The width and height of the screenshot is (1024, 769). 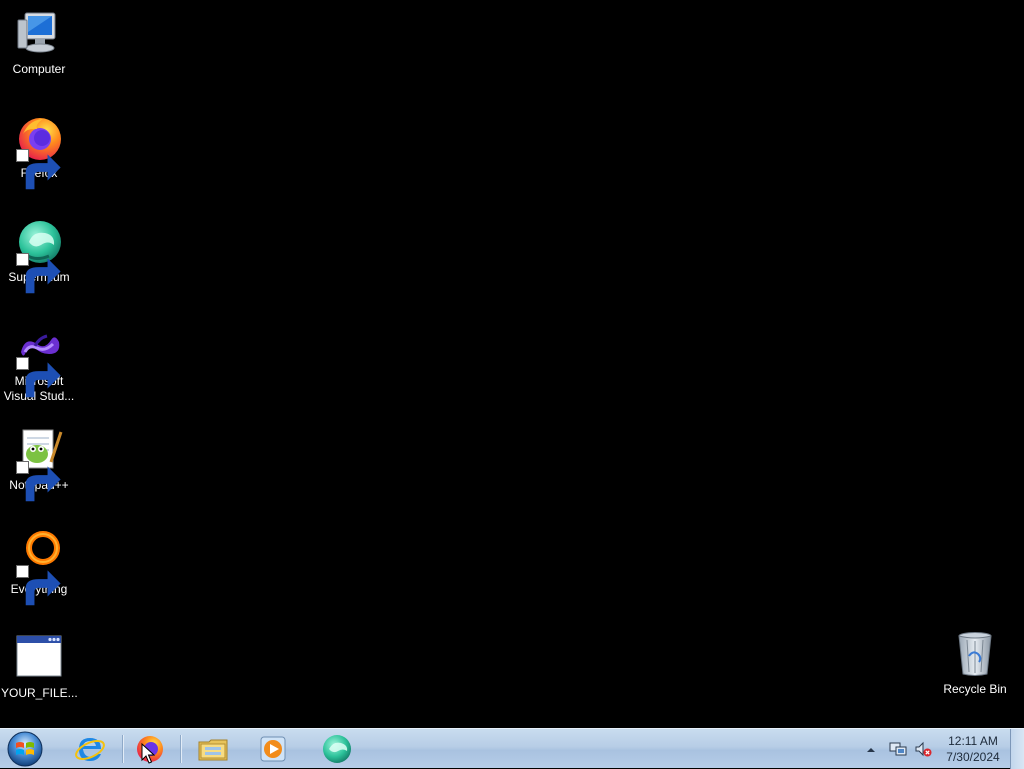 I want to click on network-icon, so click(x=898, y=749).